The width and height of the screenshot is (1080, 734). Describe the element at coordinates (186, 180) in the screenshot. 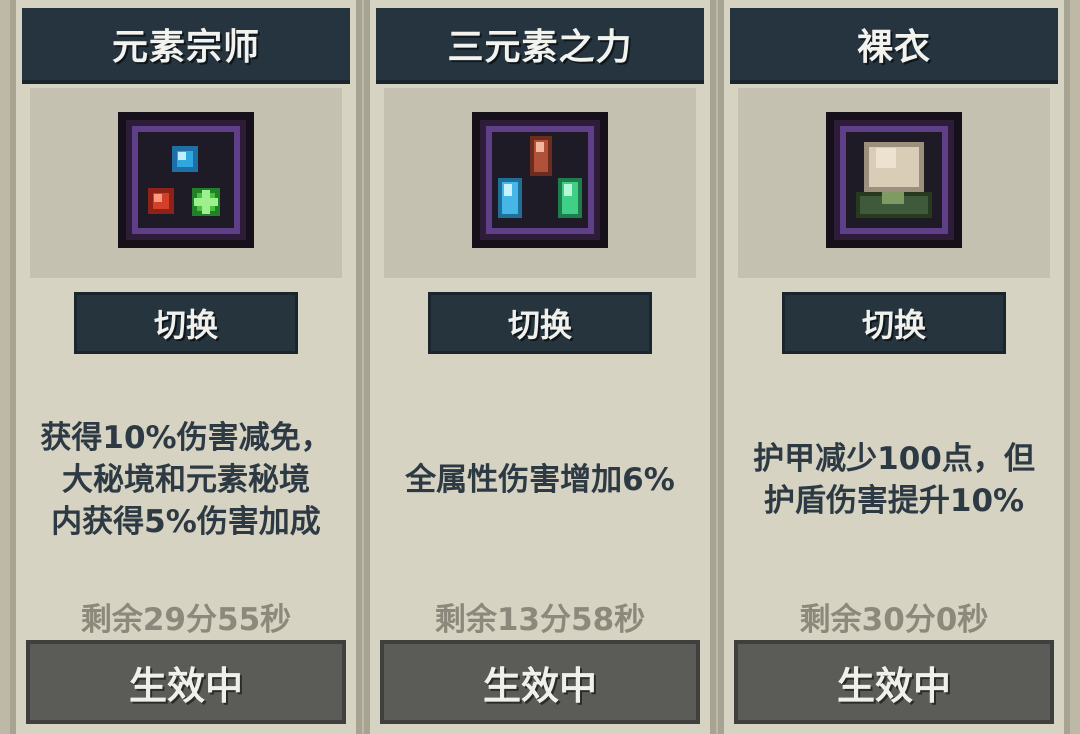

I see `element-gems-icon` at that location.